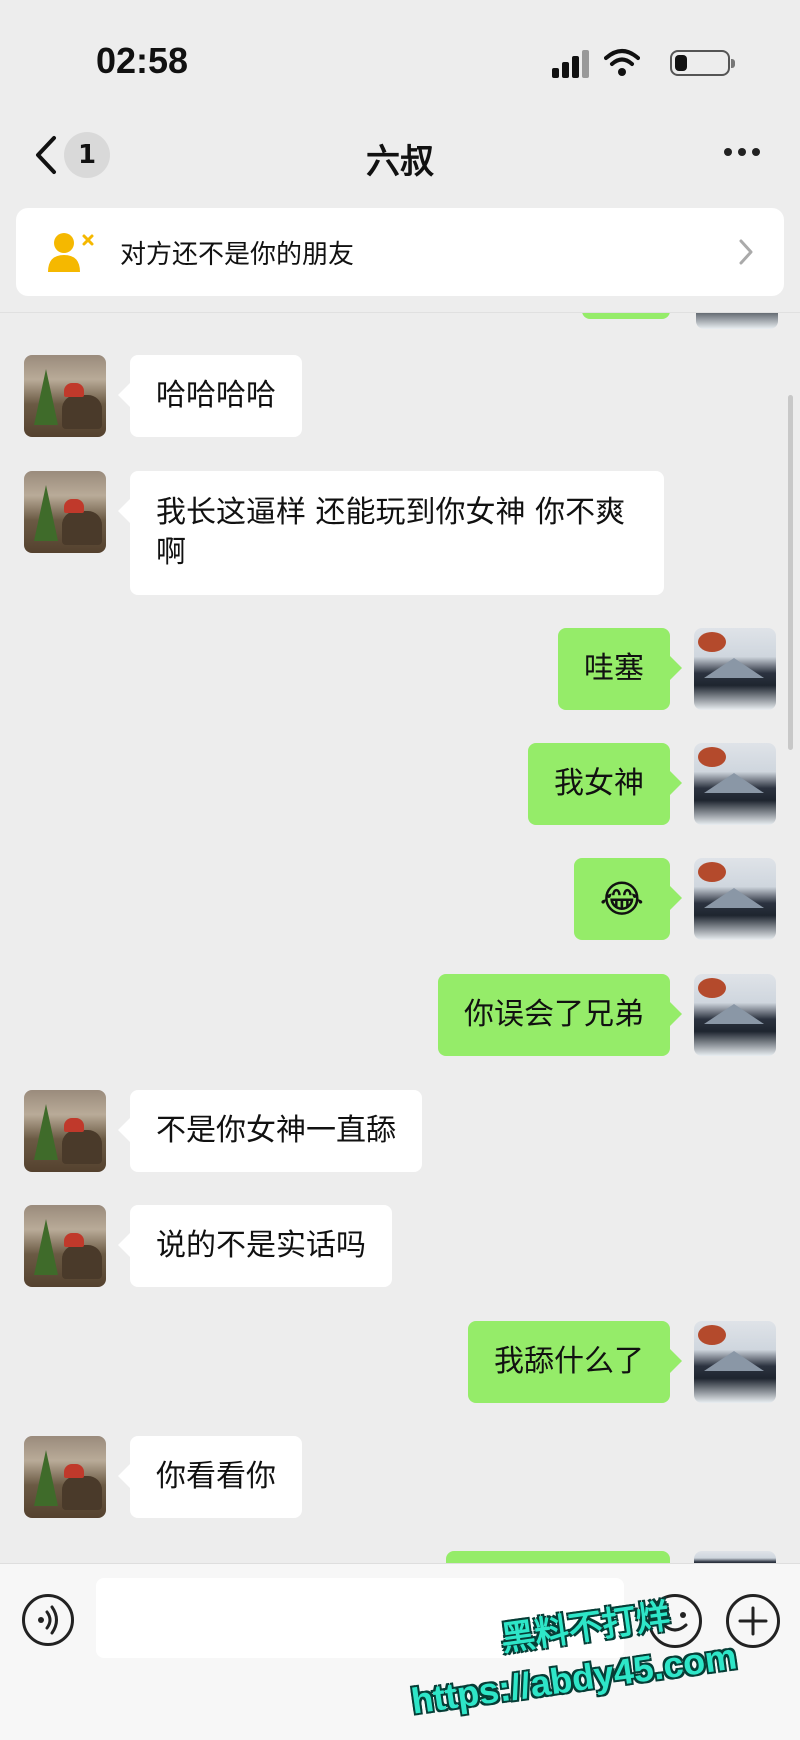 This screenshot has height=1740, width=800. What do you see at coordinates (560, 1015) in the screenshot?
I see `message-bubble: 你误会了兄弟` at bounding box center [560, 1015].